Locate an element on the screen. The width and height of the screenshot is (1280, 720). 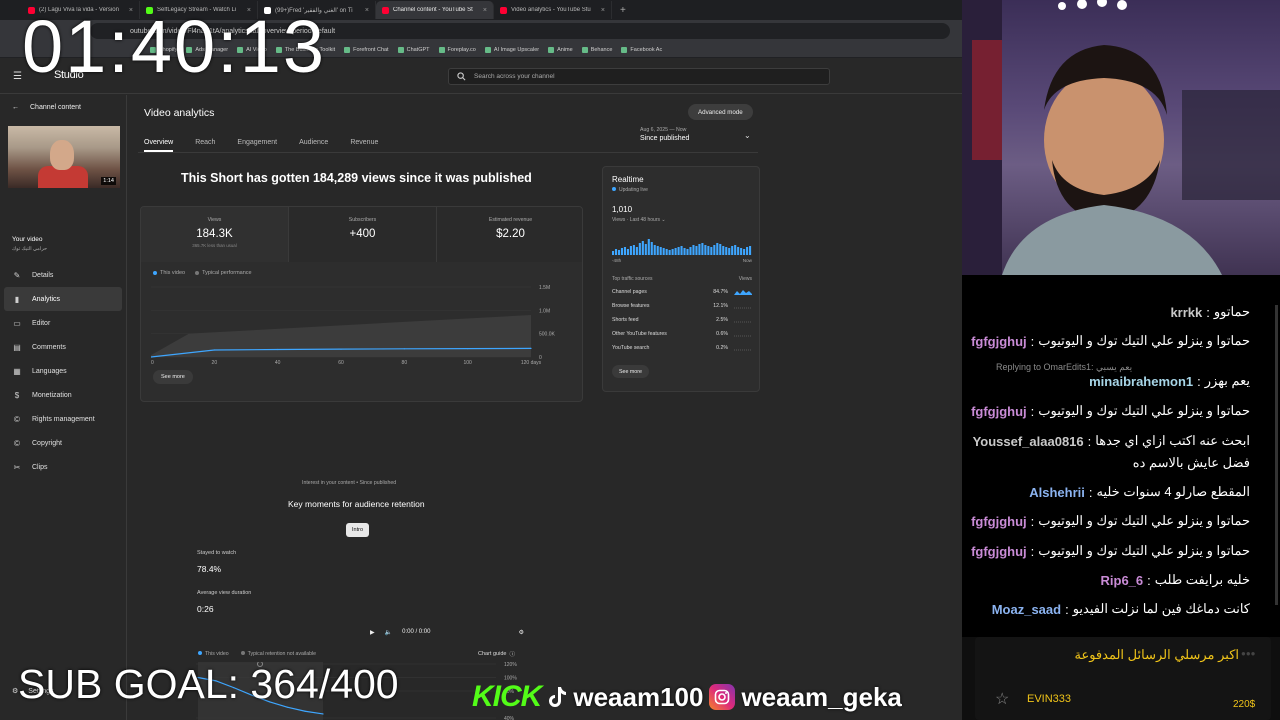
advanced-mode-button: Advanced mode is located at coordinates (720, 112).